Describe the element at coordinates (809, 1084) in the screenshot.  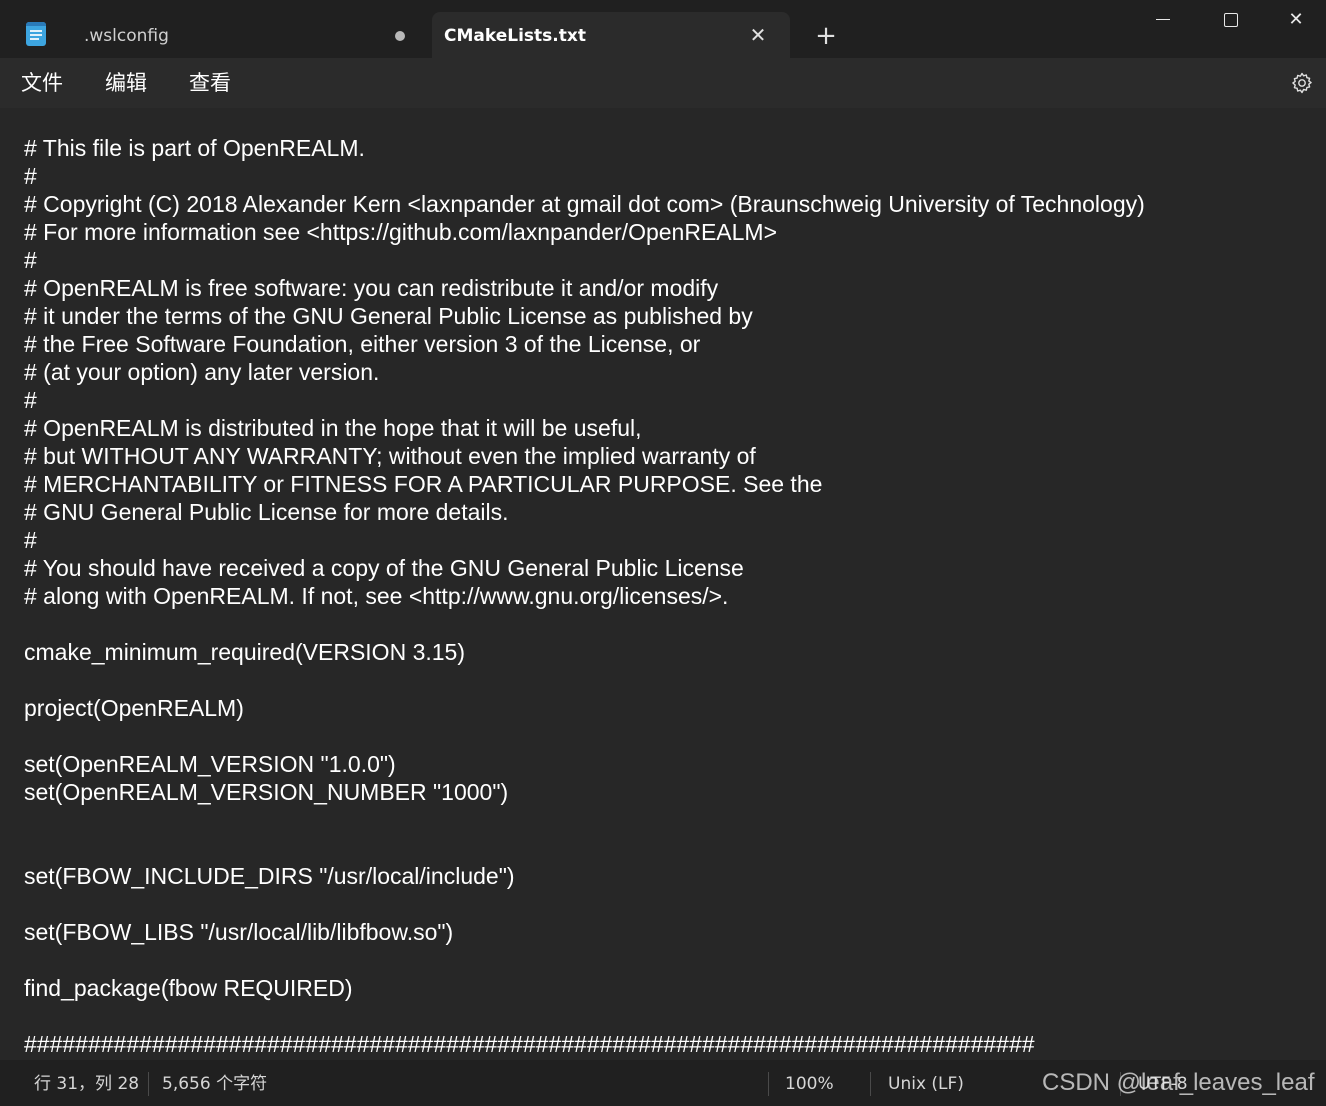
I see `zoom-level: 100%` at that location.